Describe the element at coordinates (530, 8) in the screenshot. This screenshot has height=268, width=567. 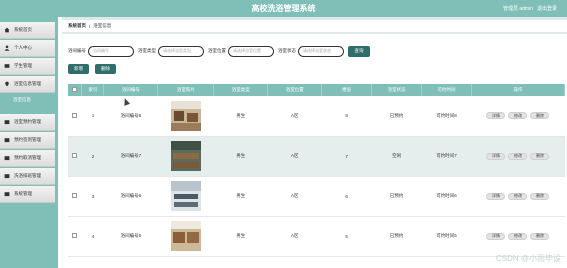
I see `user-area: 管理员 admin 退出登录` at that location.